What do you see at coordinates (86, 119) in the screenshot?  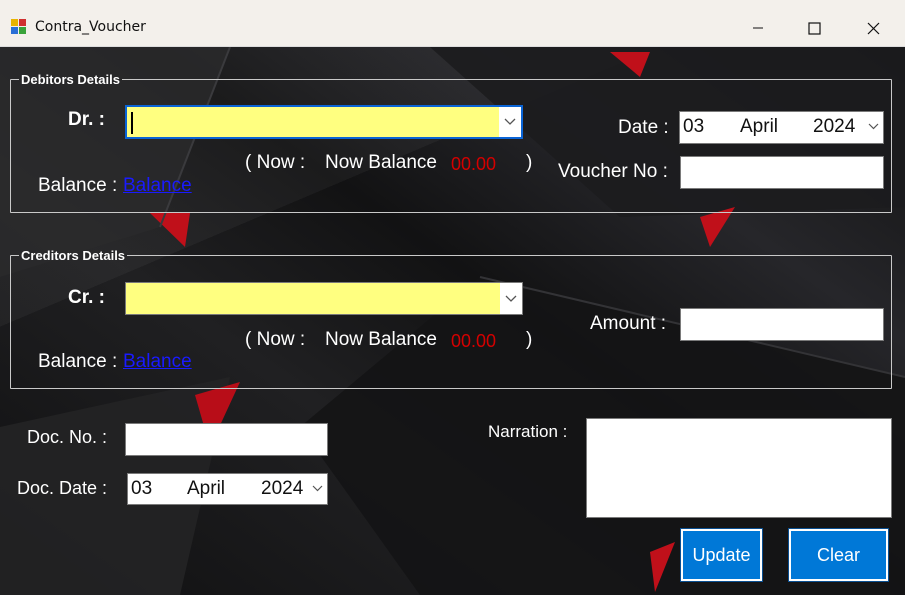 I see `dr-label: Dr. :` at bounding box center [86, 119].